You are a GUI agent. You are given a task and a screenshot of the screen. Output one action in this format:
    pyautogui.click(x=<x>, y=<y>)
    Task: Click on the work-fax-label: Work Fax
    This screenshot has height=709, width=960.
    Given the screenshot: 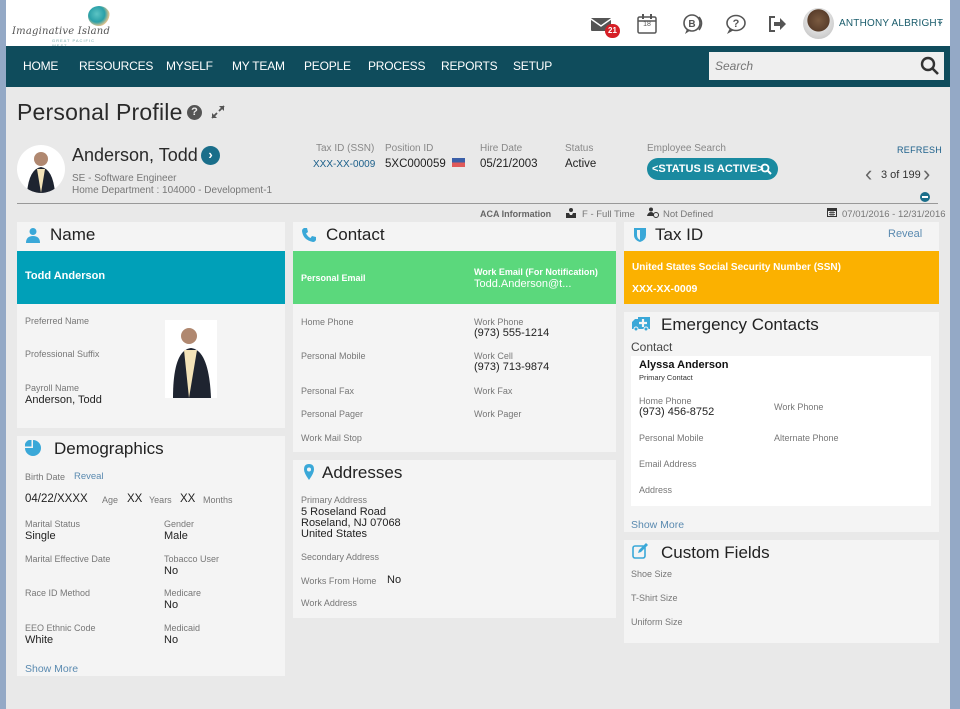 What is the action you would take?
    pyautogui.click(x=493, y=391)
    